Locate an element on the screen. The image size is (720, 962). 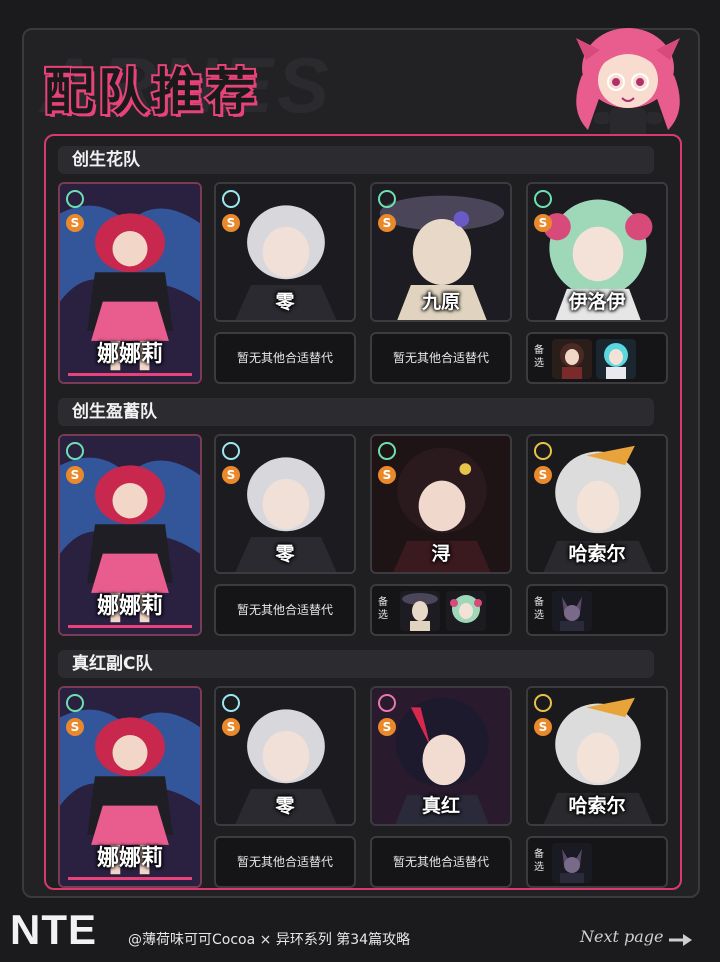
next-page-link: Next page is located at coordinates (622, 936).